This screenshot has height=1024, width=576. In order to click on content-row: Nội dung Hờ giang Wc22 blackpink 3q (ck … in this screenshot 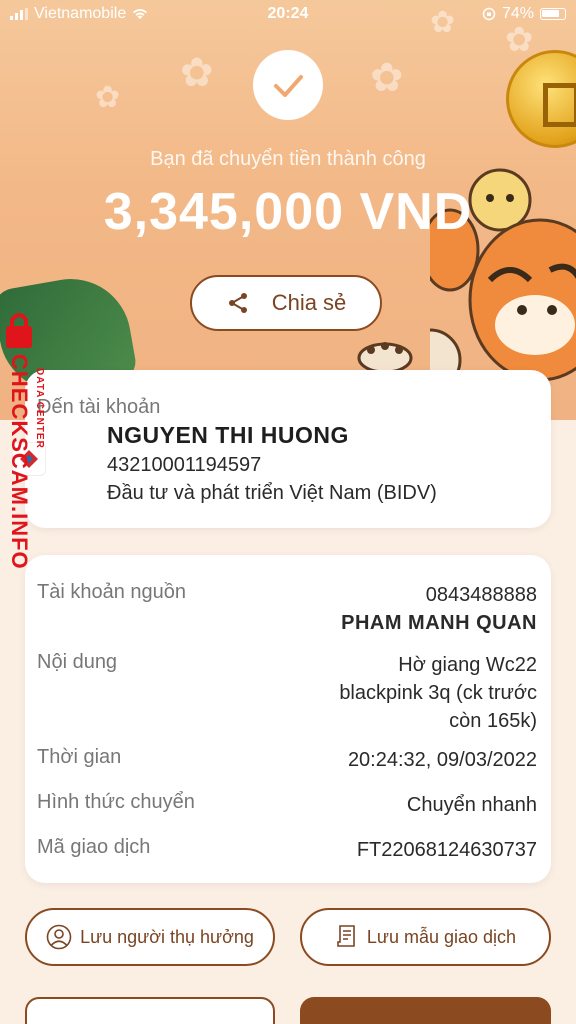, I will do `click(287, 693)`.